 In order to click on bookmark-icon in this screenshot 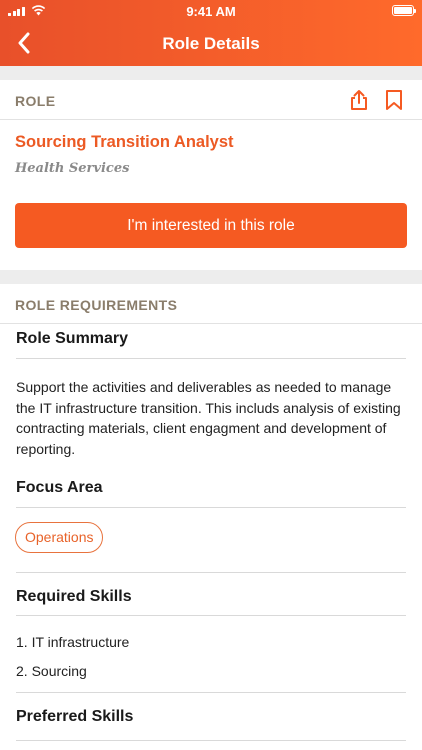, I will do `click(394, 100)`.